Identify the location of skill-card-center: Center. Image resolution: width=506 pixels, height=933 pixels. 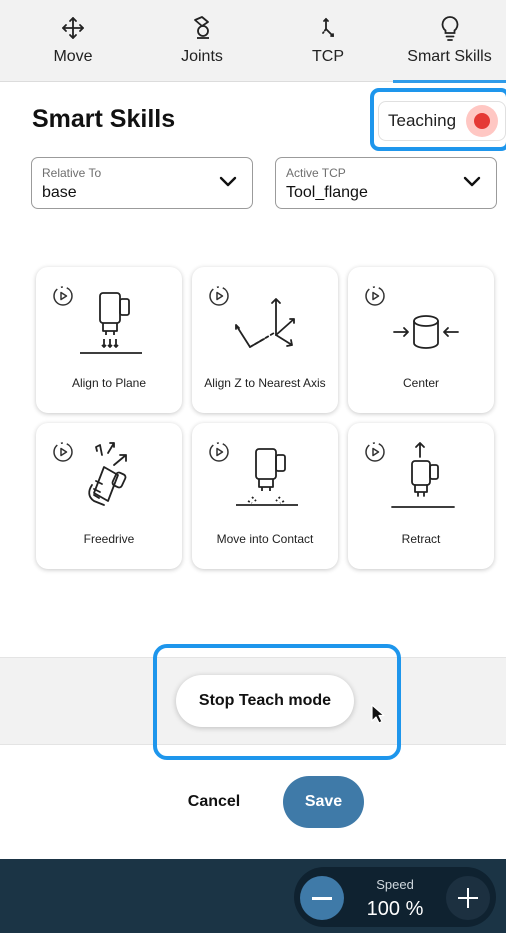
(421, 340).